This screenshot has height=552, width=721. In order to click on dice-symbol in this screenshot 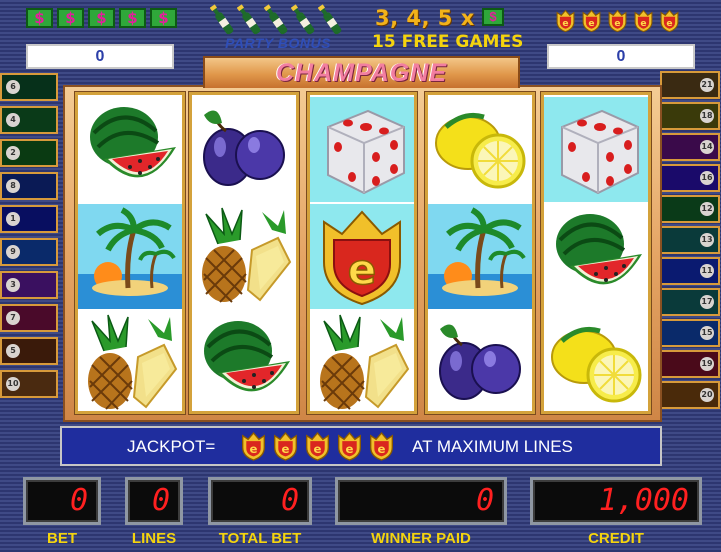, I will do `click(362, 149)`.